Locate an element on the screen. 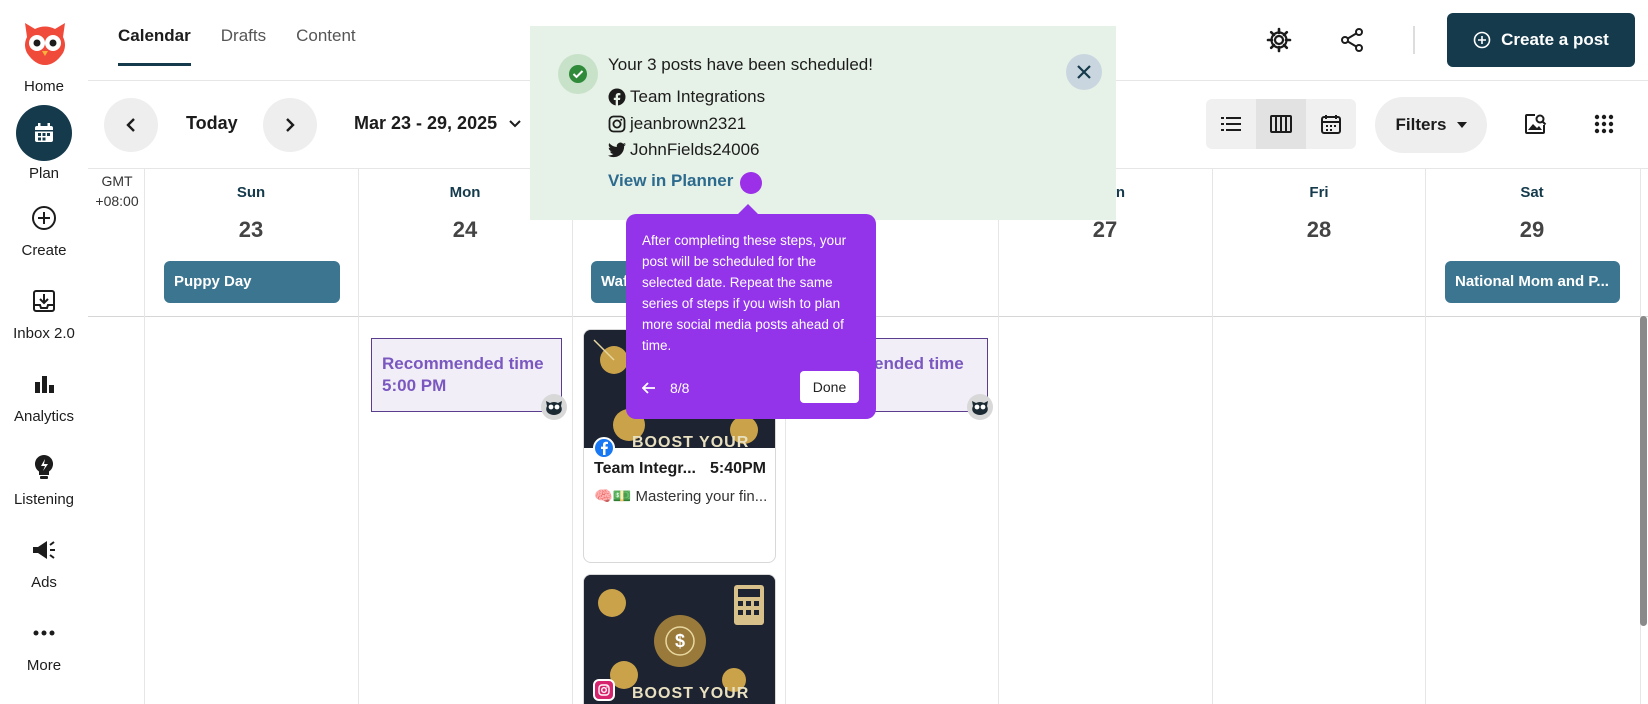 The image size is (1648, 704). header-separator is located at coordinates (1414, 40).